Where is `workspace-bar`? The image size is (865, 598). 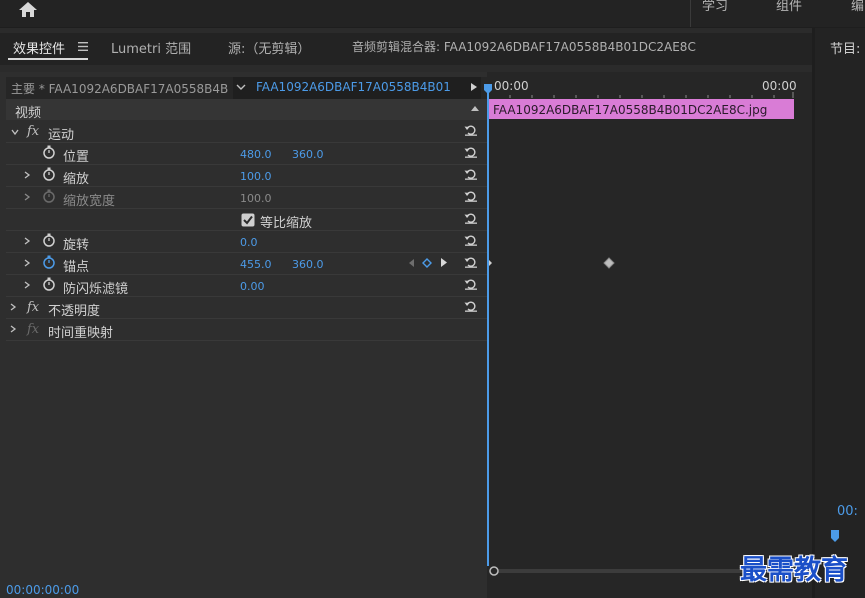
workspace-bar is located at coordinates (432, 13).